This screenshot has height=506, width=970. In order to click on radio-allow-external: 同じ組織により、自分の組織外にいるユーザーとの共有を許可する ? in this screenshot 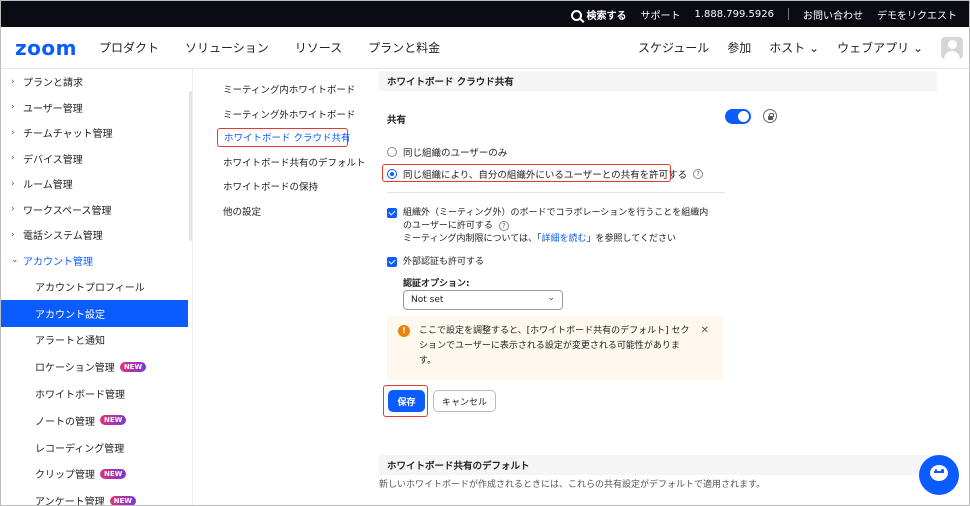, I will do `click(545, 174)`.